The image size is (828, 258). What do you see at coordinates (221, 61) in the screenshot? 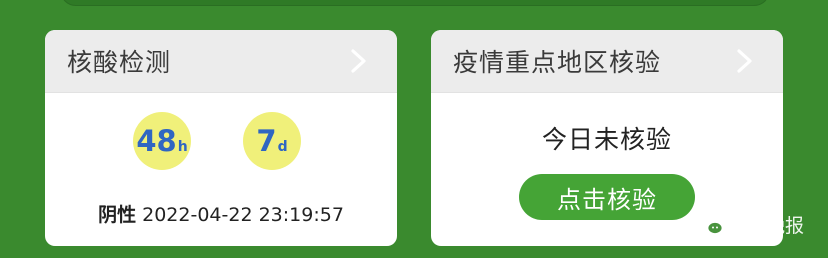
I see `nucleic-test-header: 核酸检测` at bounding box center [221, 61].